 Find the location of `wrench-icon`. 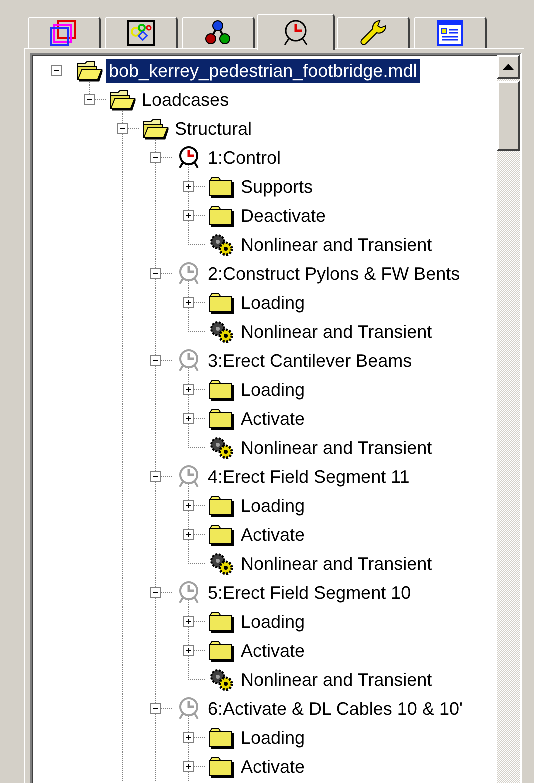

wrench-icon is located at coordinates (373, 33).